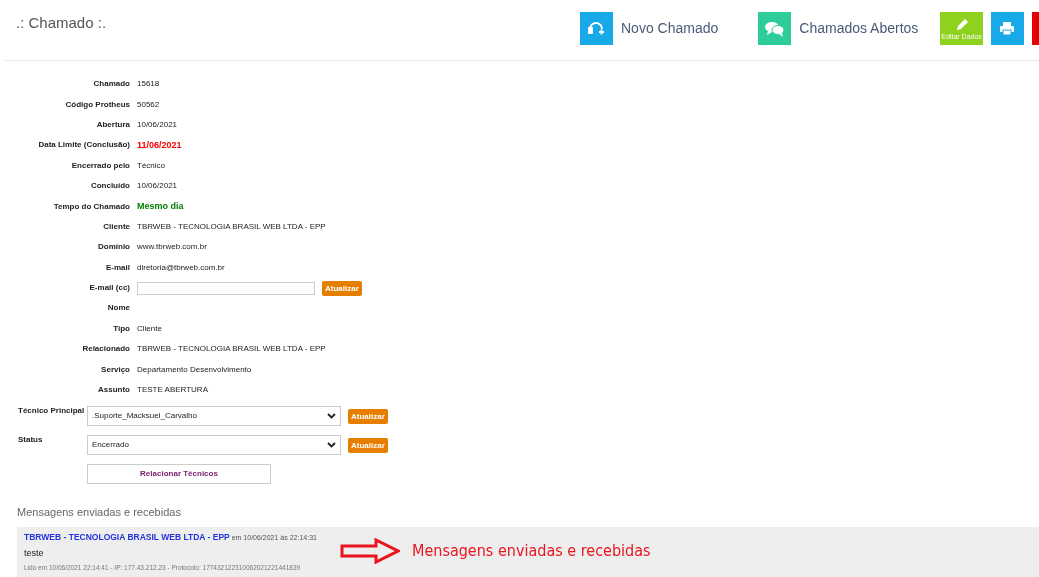 The image size is (1039, 577). Describe the element at coordinates (97, 104) in the screenshot. I see `field-label: Código Protheus` at that location.